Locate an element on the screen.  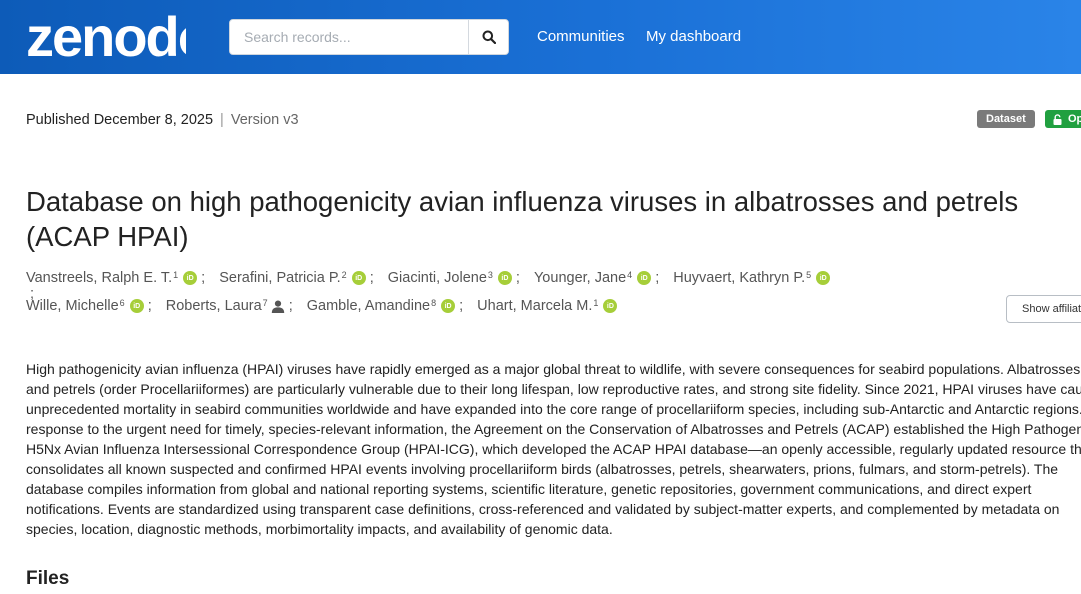
affiliation-number: 3 is located at coordinates (490, 275).